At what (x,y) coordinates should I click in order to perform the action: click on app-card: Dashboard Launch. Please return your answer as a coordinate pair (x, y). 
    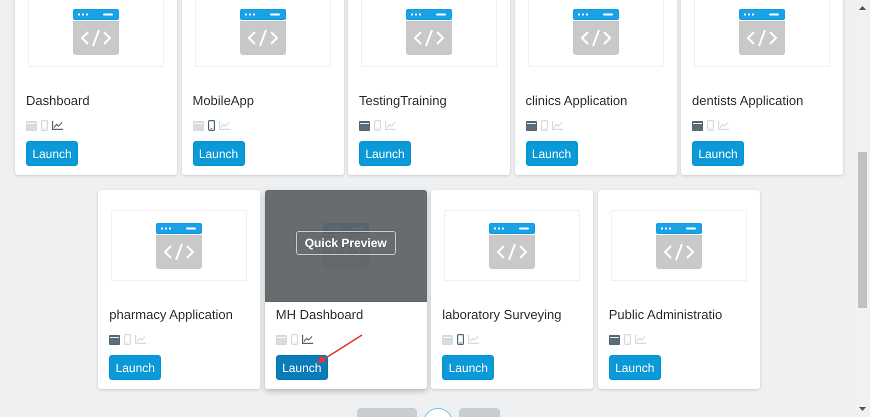
    Looking at the image, I should click on (96, 87).